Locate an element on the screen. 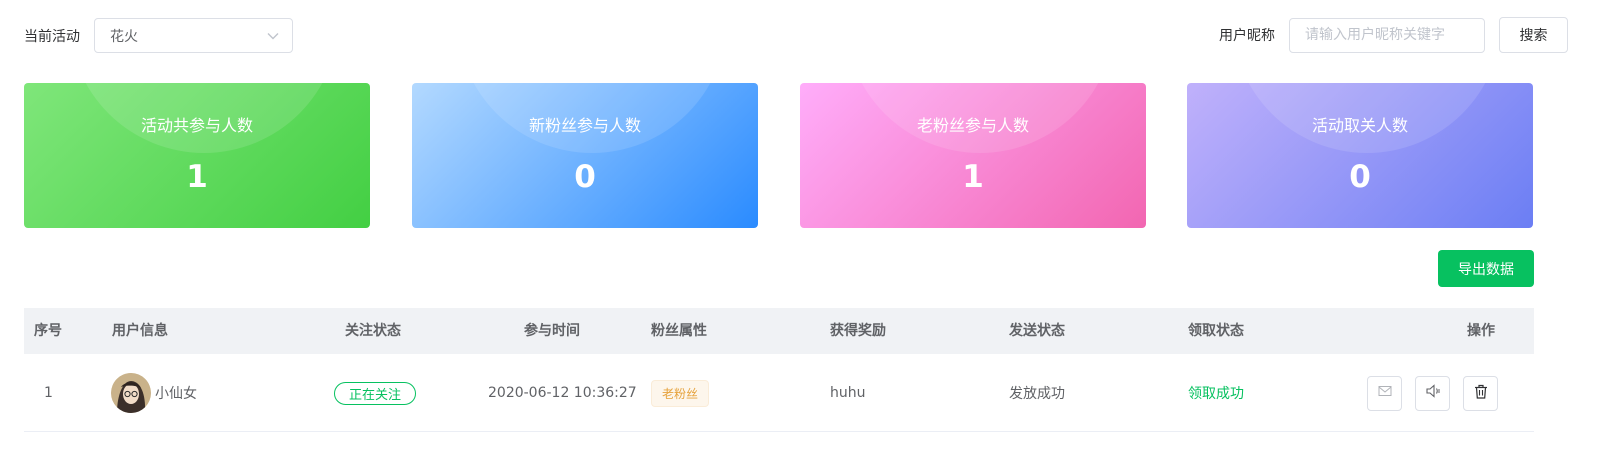 The height and width of the screenshot is (469, 1602). col-header-receive-status: 领取状态 is located at coordinates (1216, 331).